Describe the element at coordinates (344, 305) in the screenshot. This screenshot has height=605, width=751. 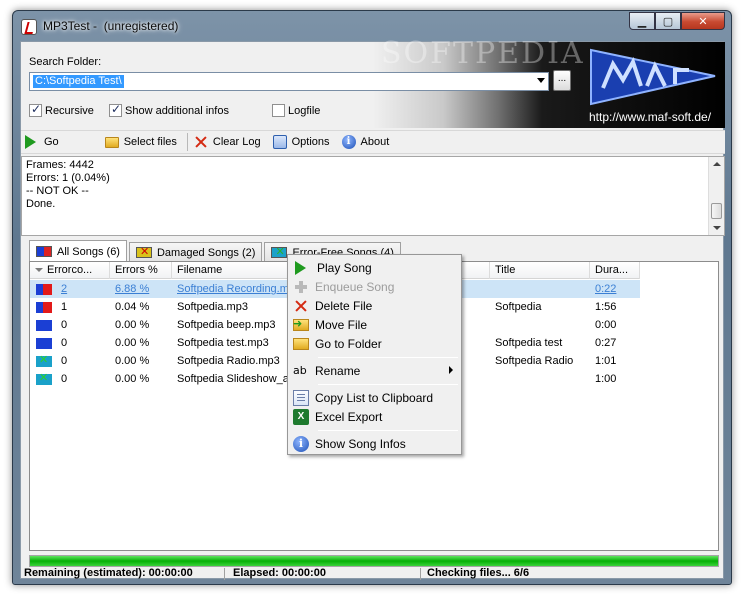
I see `menu-label: Delete File` at that location.